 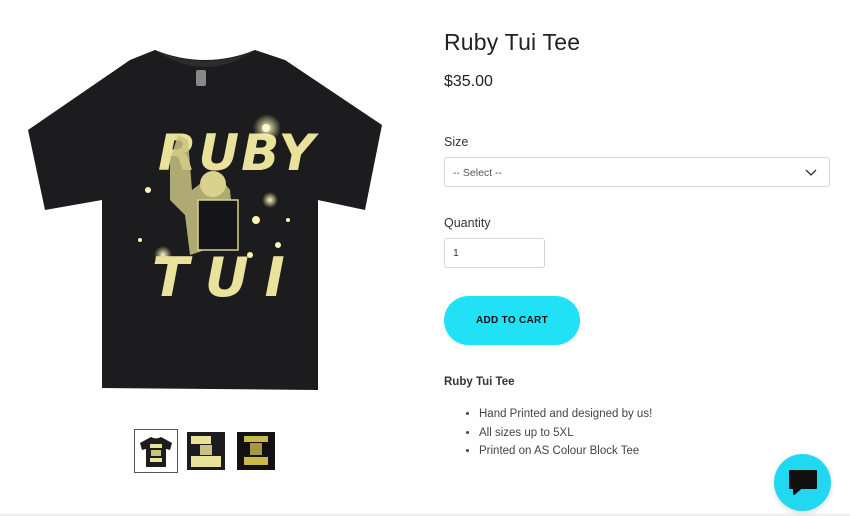 I want to click on size-select-value: -- Select --, so click(x=478, y=173).